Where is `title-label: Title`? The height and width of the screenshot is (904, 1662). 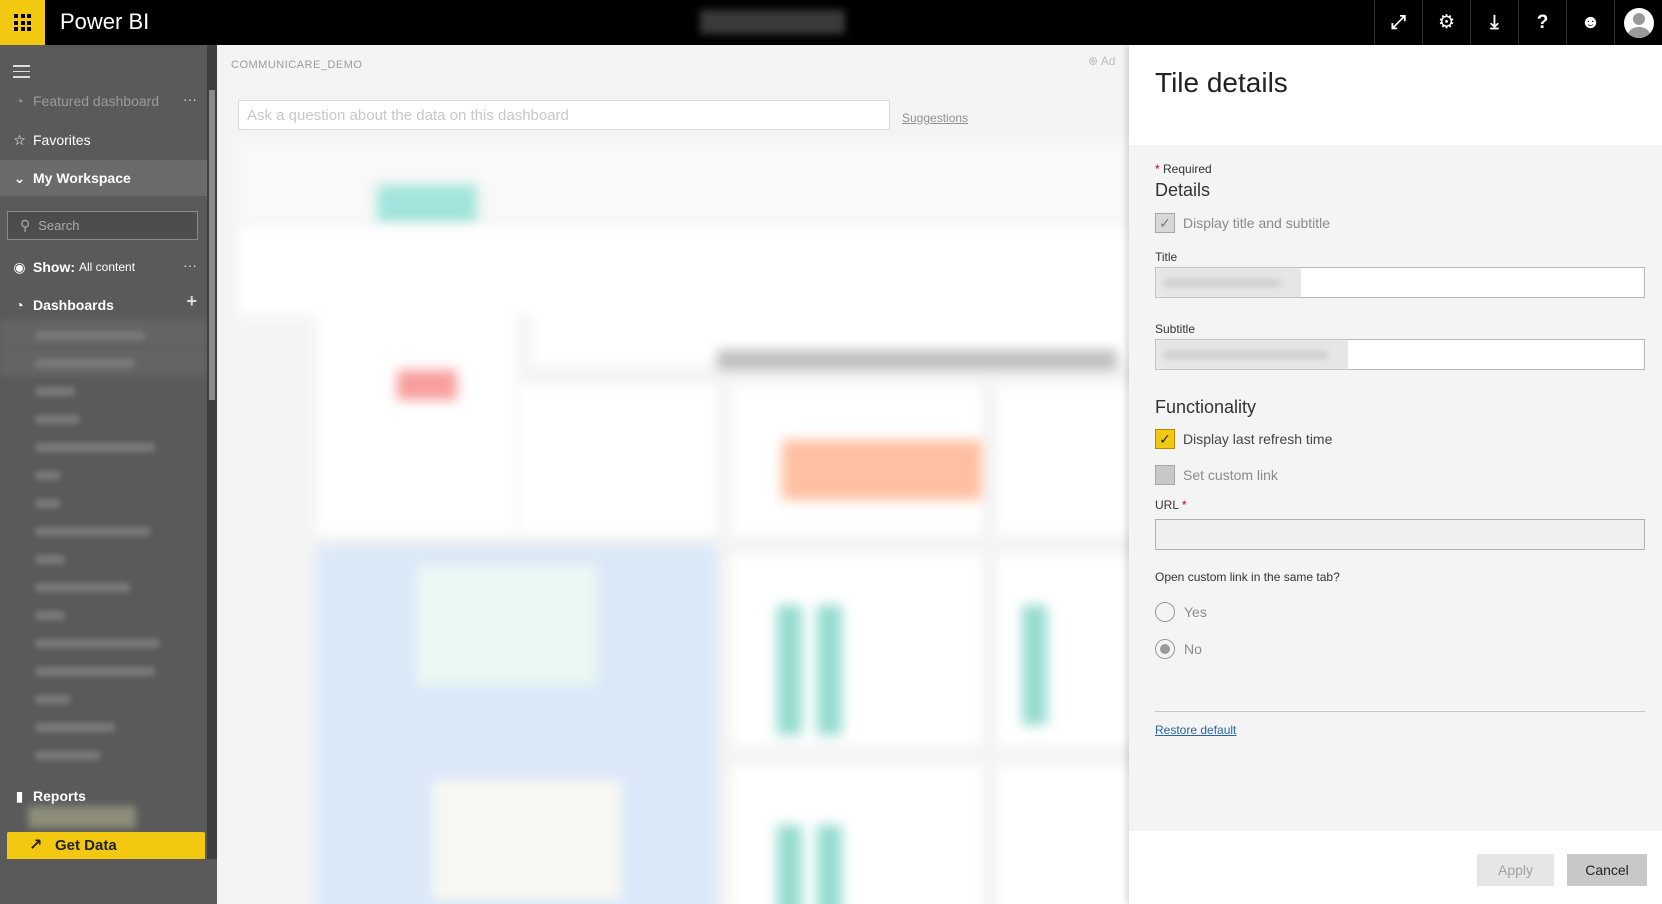 title-label: Title is located at coordinates (1166, 257).